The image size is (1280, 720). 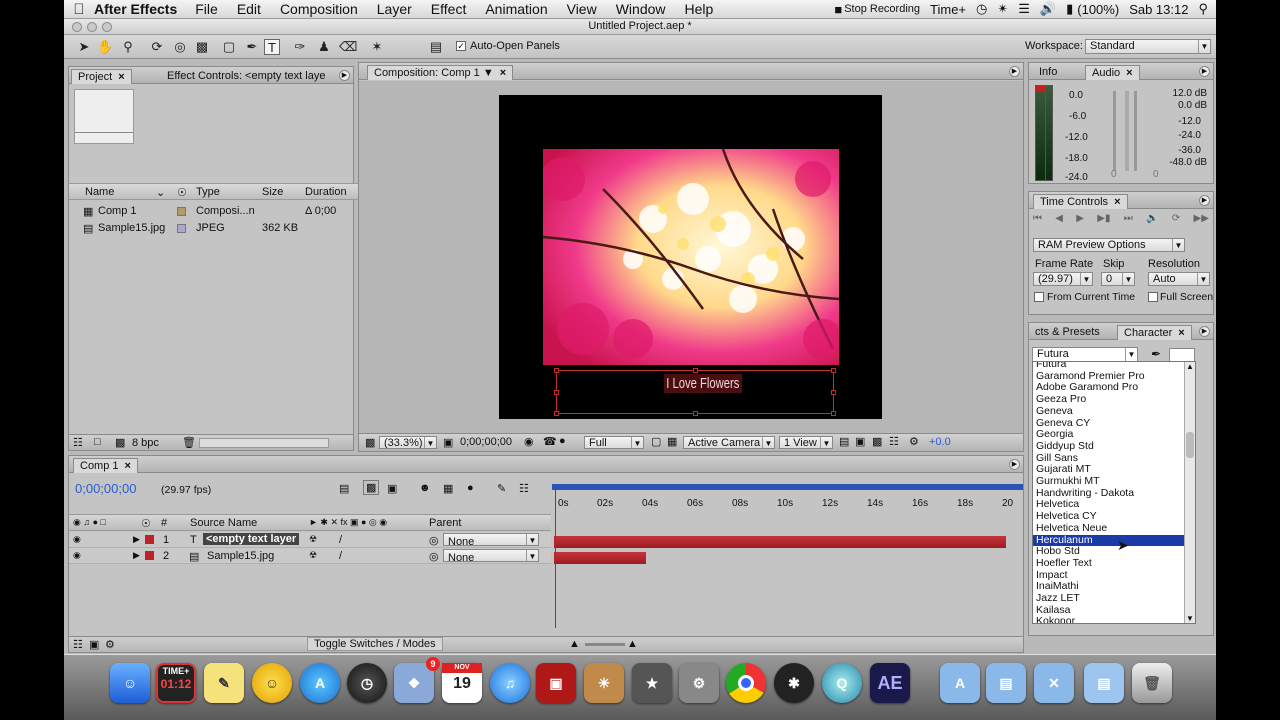 What do you see at coordinates (550, 441) in the screenshot?
I see `show-snapshot-icon: ☎` at bounding box center [550, 441].